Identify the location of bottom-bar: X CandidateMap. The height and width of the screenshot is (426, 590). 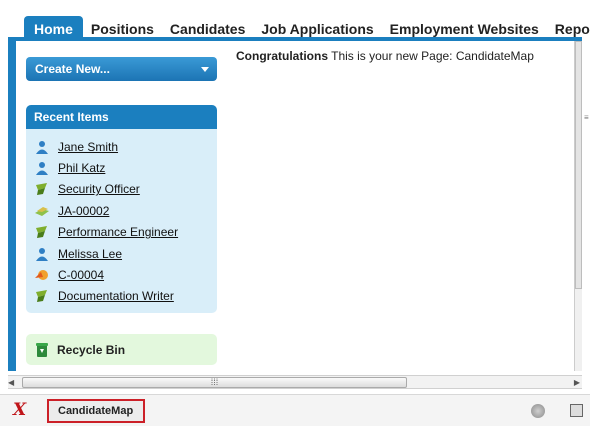
(295, 410).